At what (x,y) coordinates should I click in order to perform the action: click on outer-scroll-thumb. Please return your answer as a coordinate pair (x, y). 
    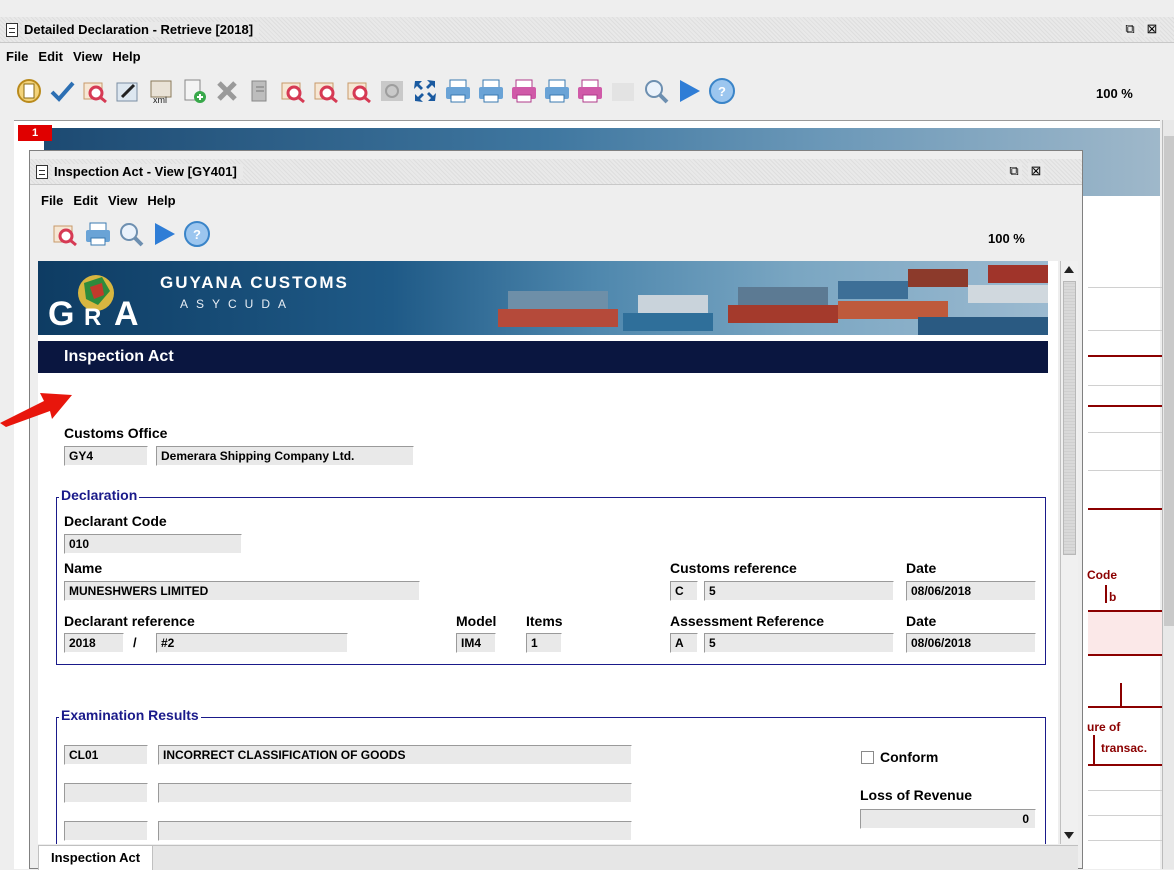
    Looking at the image, I should click on (1169, 381).